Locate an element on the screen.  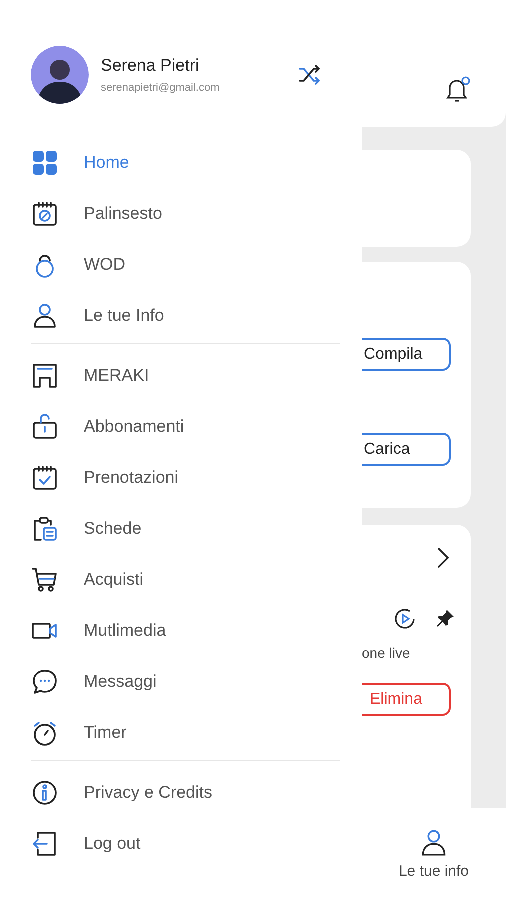
grid-icon is located at coordinates (45, 163).